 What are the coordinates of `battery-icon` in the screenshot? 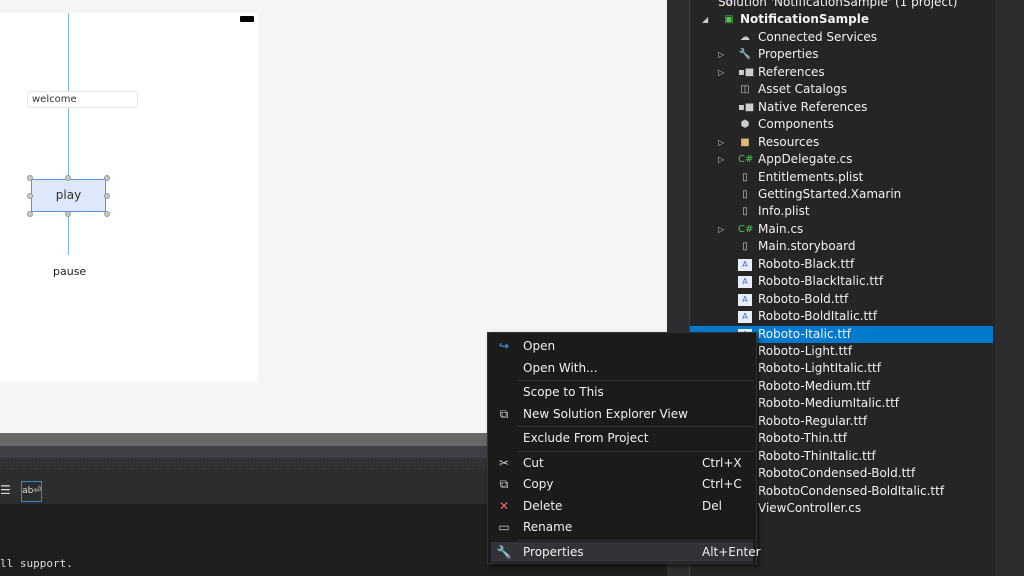 It's located at (247, 19).